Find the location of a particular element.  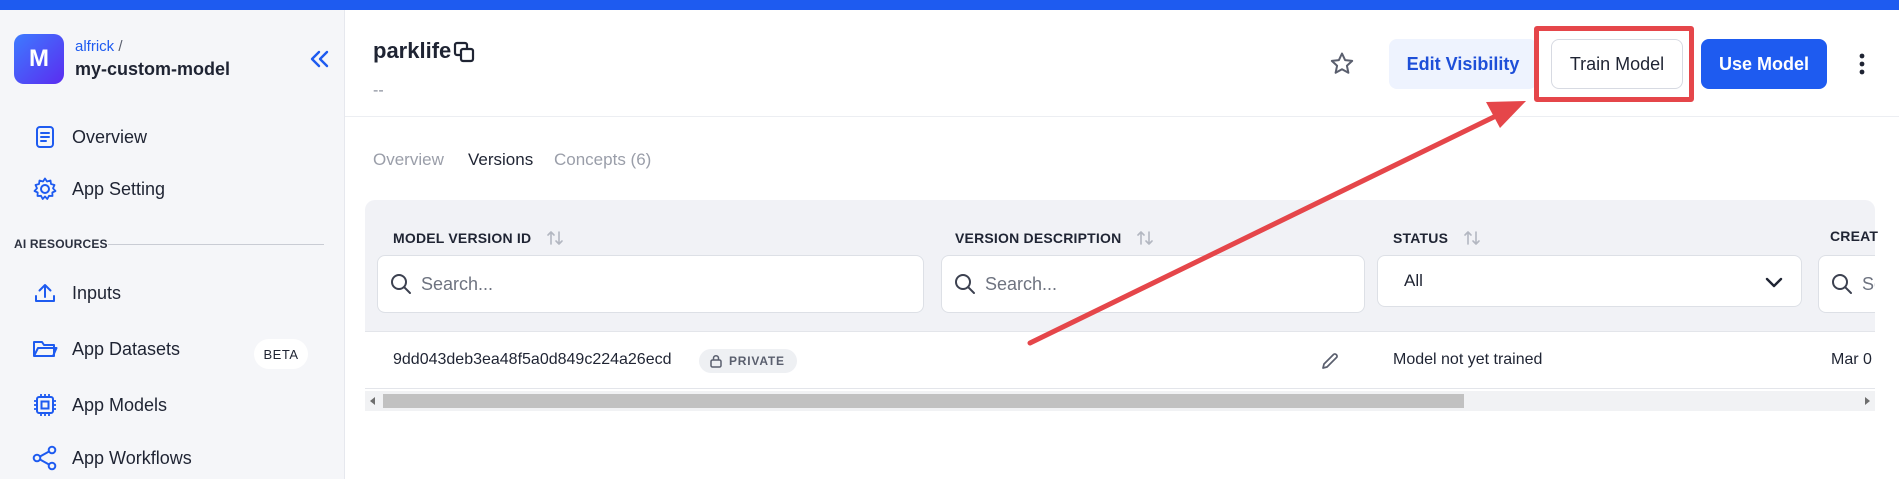

scroll-right-icon is located at coordinates (1867, 401).